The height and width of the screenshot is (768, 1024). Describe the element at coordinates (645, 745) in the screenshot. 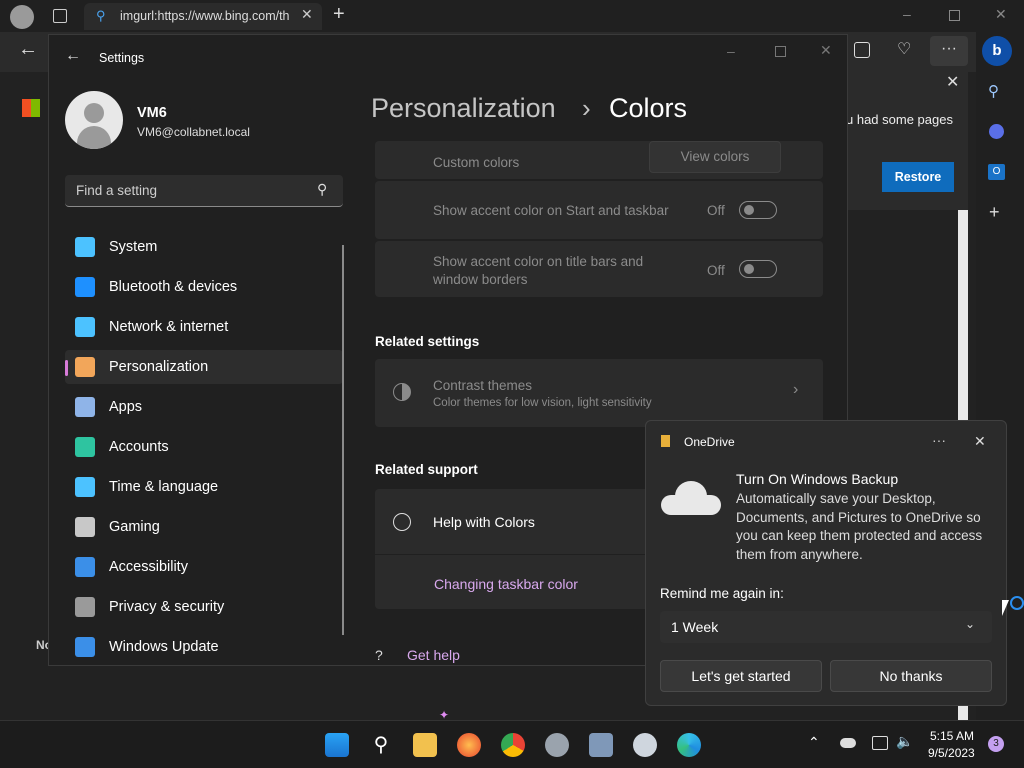

I see `app-icon` at that location.